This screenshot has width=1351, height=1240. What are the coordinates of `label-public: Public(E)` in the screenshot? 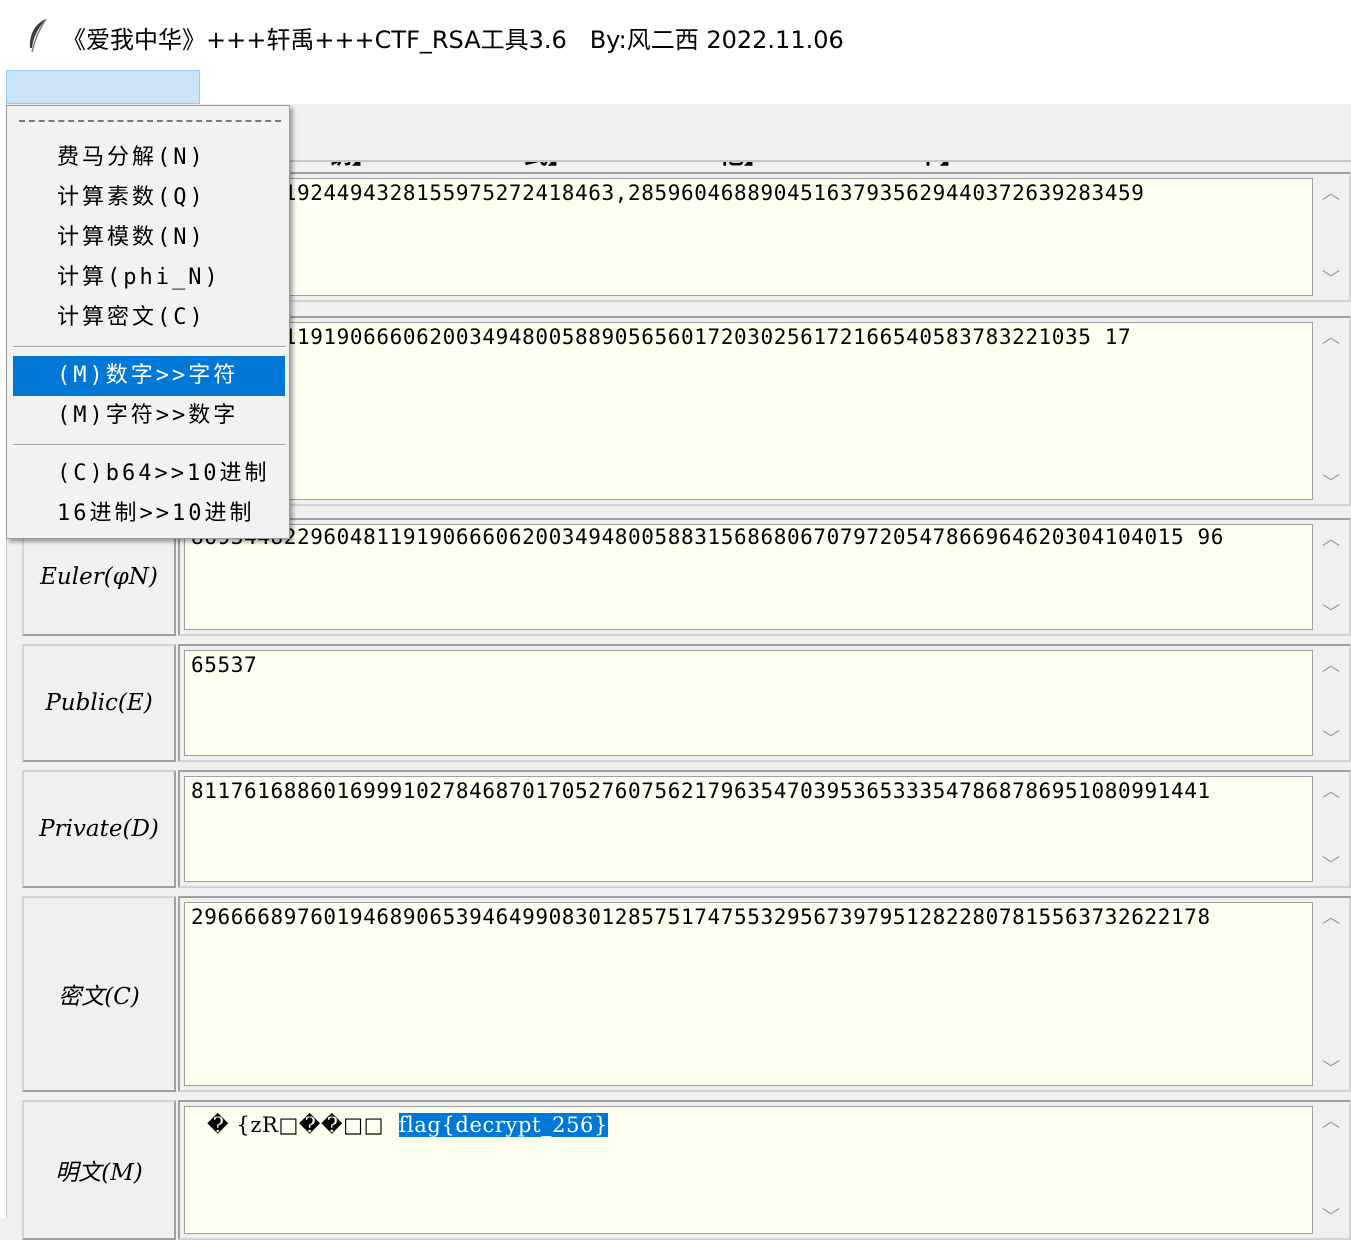 It's located at (99, 703).